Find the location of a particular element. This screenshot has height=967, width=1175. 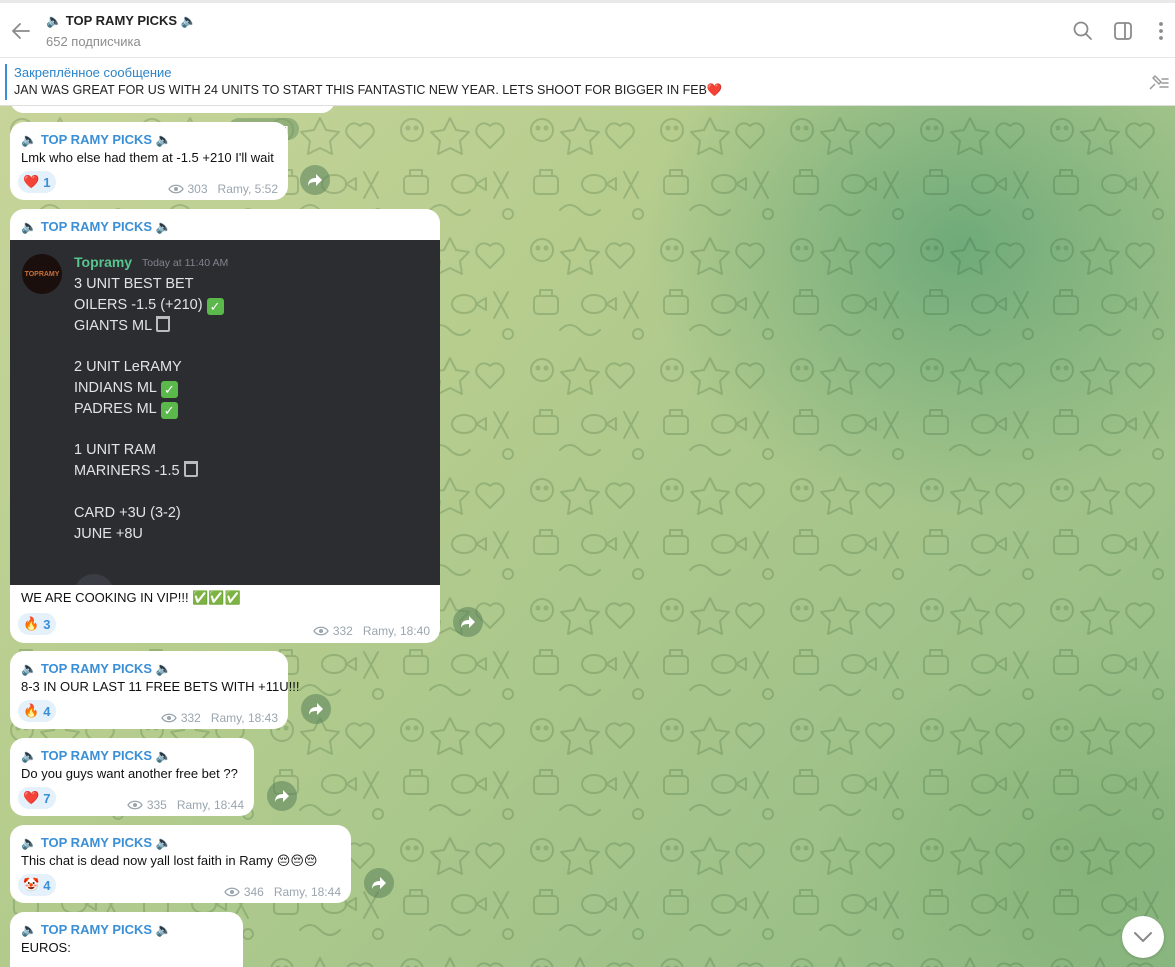

message-text: WE ARE COOKING IN VIP!!! ✅✅✅ is located at coordinates (131, 597).